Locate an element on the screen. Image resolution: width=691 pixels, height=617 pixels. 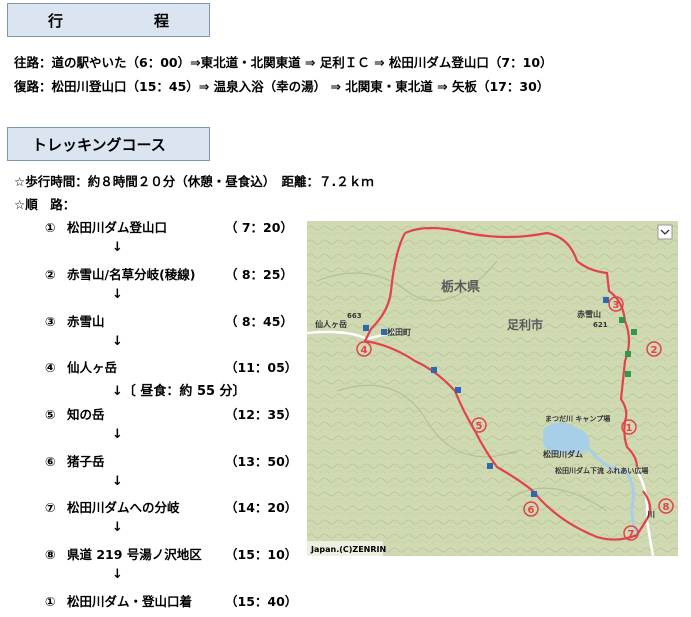
section-header-trekking-course: トレッキングコース is located at coordinates (108, 144).